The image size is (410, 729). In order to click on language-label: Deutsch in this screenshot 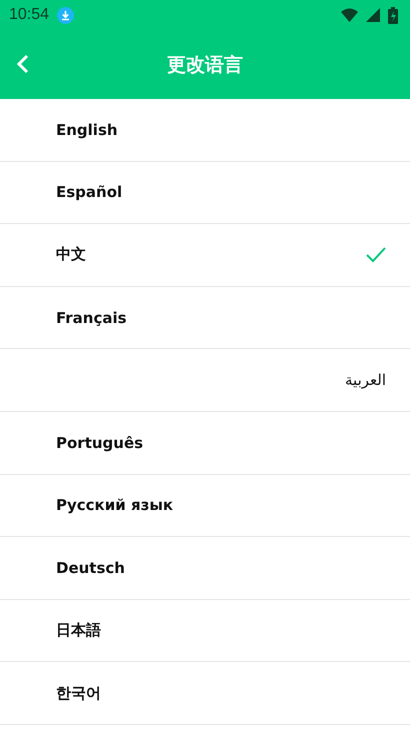, I will do `click(90, 567)`.